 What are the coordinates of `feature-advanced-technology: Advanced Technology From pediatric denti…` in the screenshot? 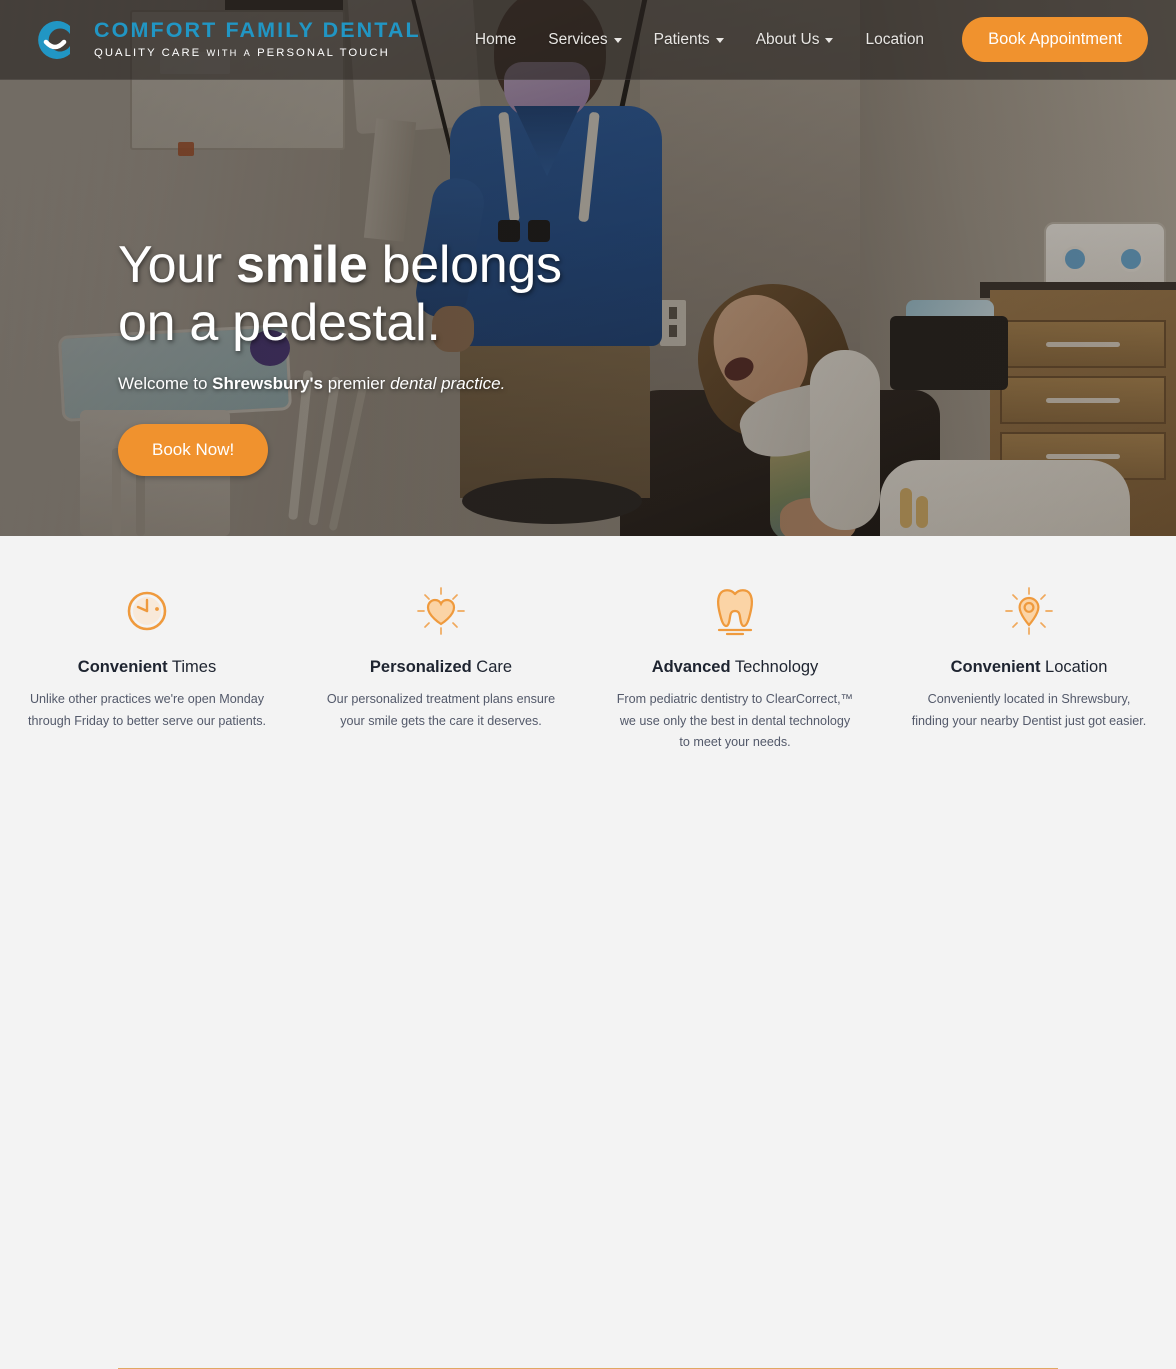 It's located at (735, 667).